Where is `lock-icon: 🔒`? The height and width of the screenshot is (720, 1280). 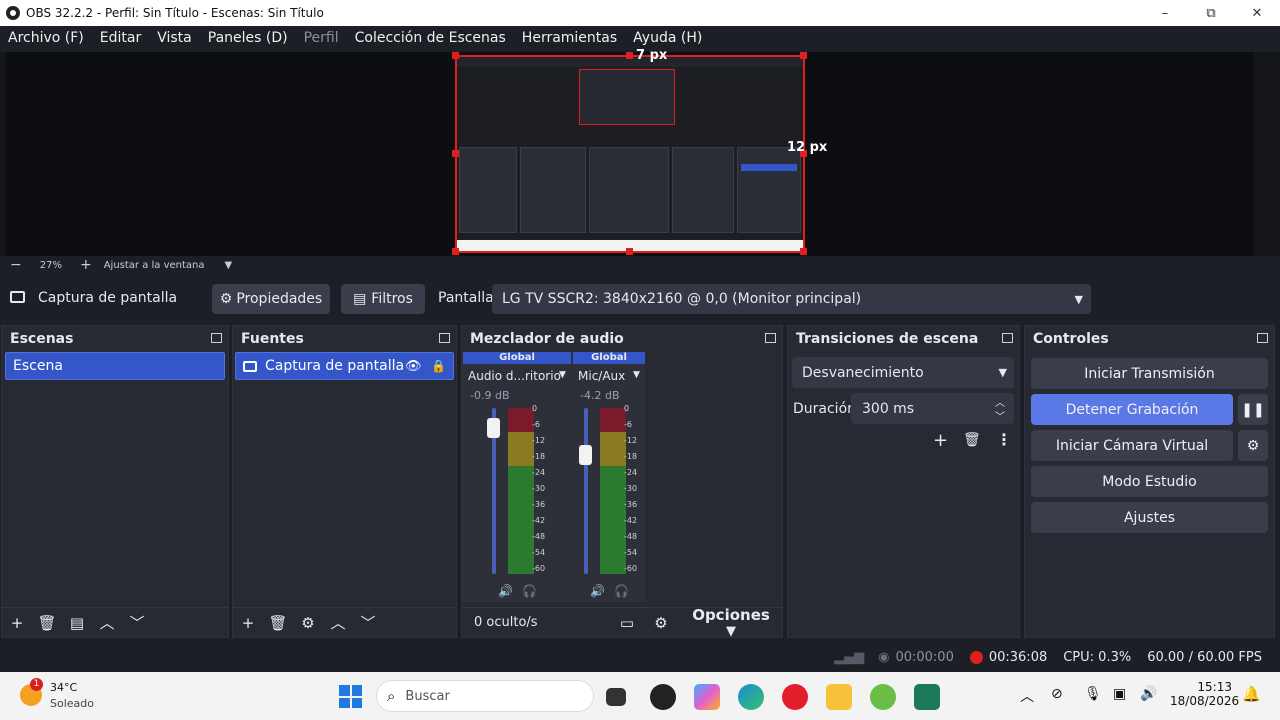
lock-icon: 🔒 is located at coordinates (438, 366).